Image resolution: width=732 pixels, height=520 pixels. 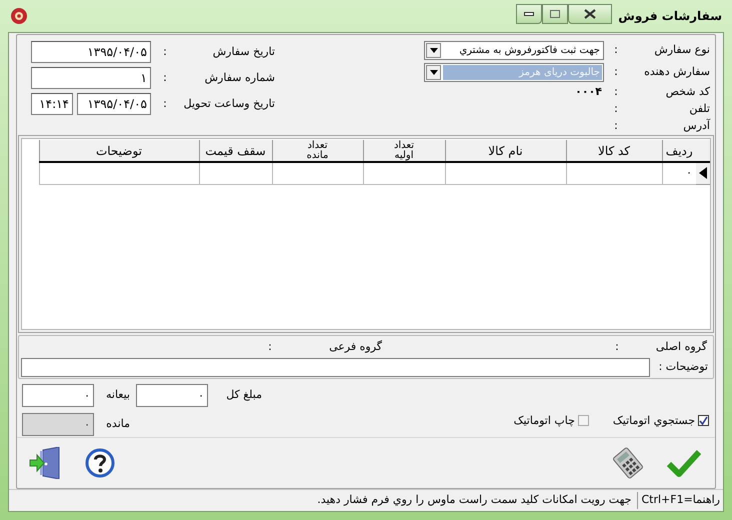 What do you see at coordinates (514, 50) in the screenshot?
I see `dropdown: جهت ثبت فاکتورفروش به مشتري` at bounding box center [514, 50].